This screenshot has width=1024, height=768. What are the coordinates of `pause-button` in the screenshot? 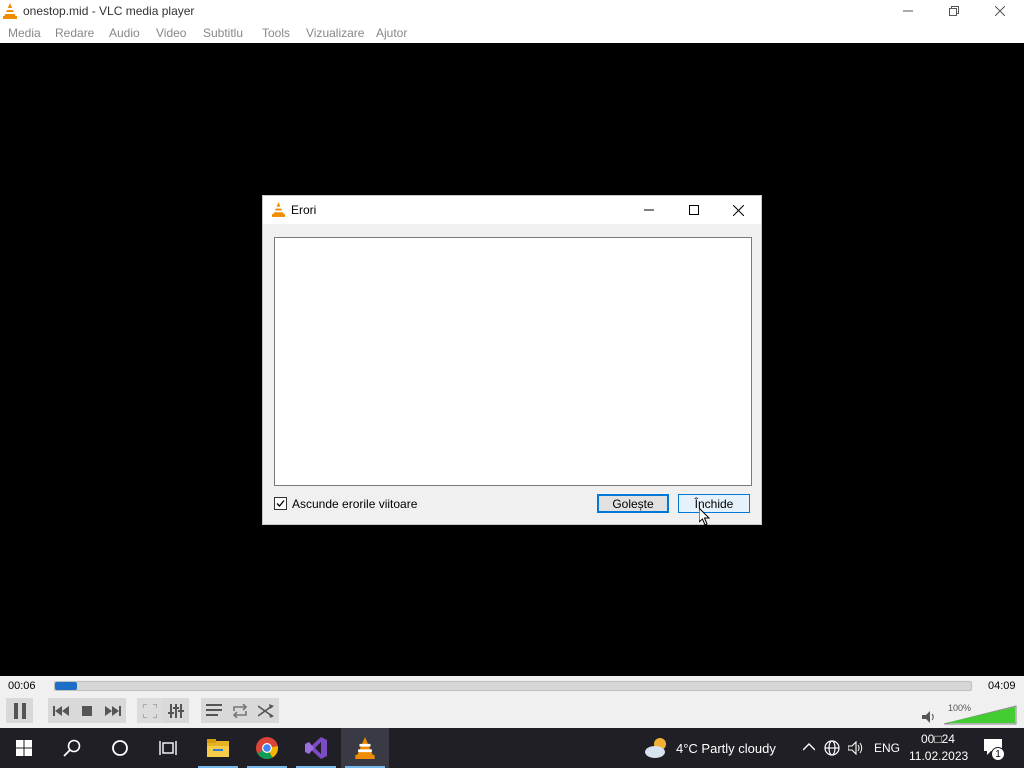 It's located at (19, 710).